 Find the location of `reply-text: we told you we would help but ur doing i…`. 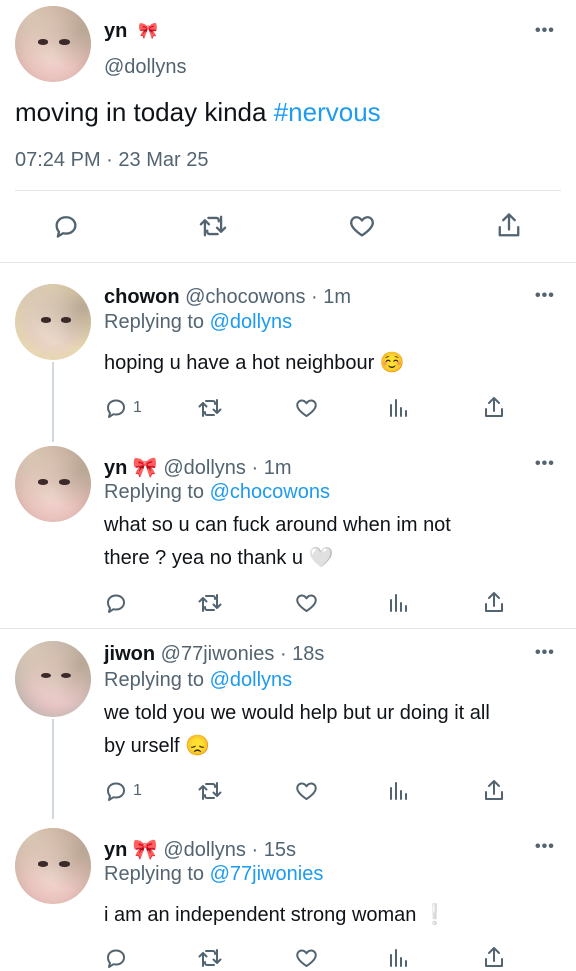

reply-text: we told you we would help but ur doing i… is located at coordinates (297, 730).